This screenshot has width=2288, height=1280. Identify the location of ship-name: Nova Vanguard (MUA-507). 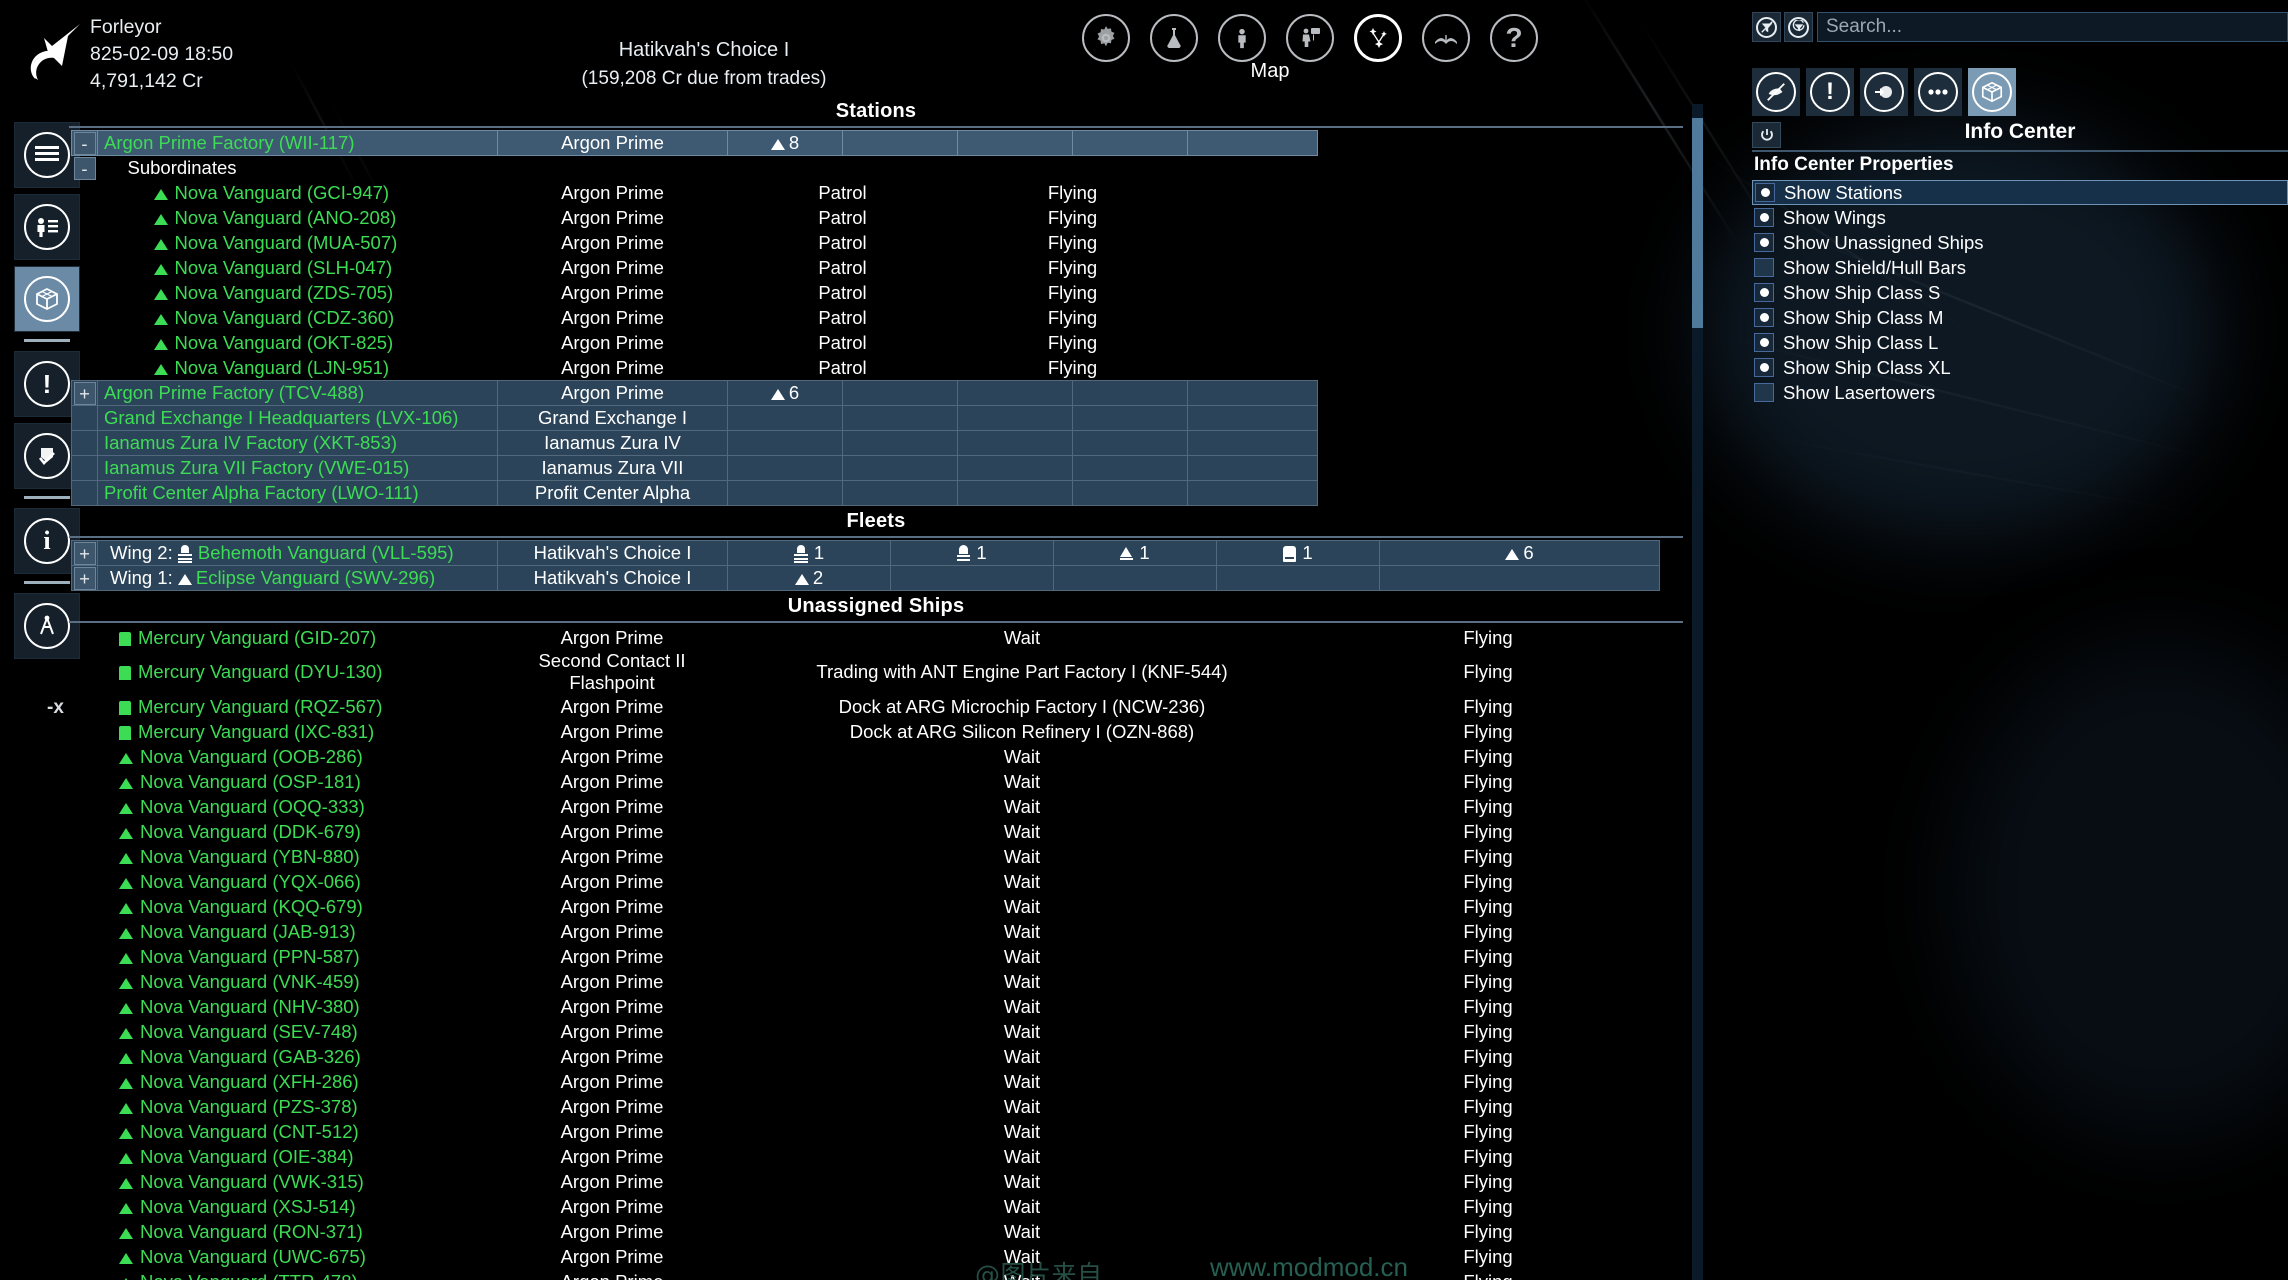
(298, 243).